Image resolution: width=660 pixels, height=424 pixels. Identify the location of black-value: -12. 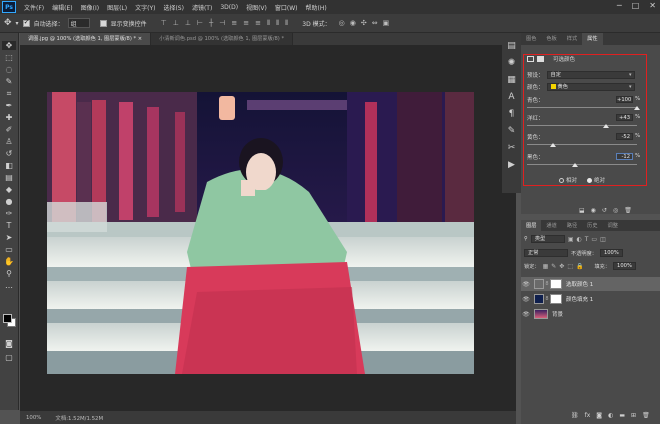
(624, 156).